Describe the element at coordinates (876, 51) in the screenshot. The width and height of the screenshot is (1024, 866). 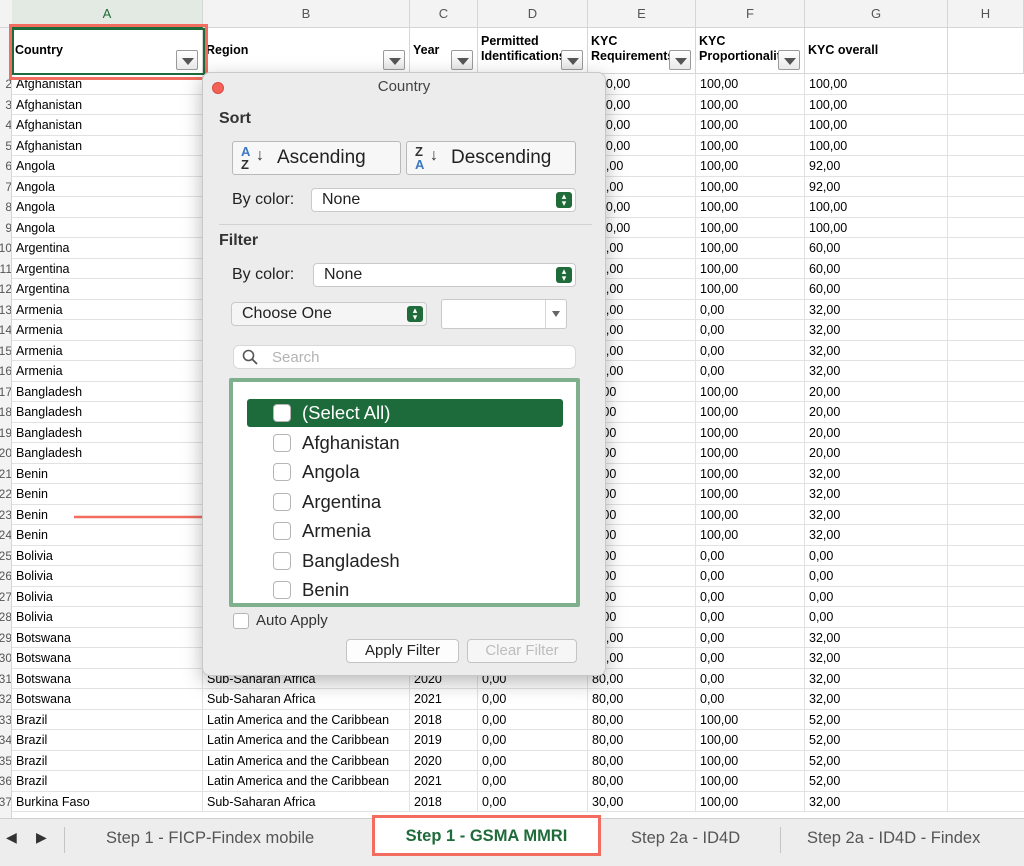
I see `header-cell-kyc-overall: KYC overall` at that location.